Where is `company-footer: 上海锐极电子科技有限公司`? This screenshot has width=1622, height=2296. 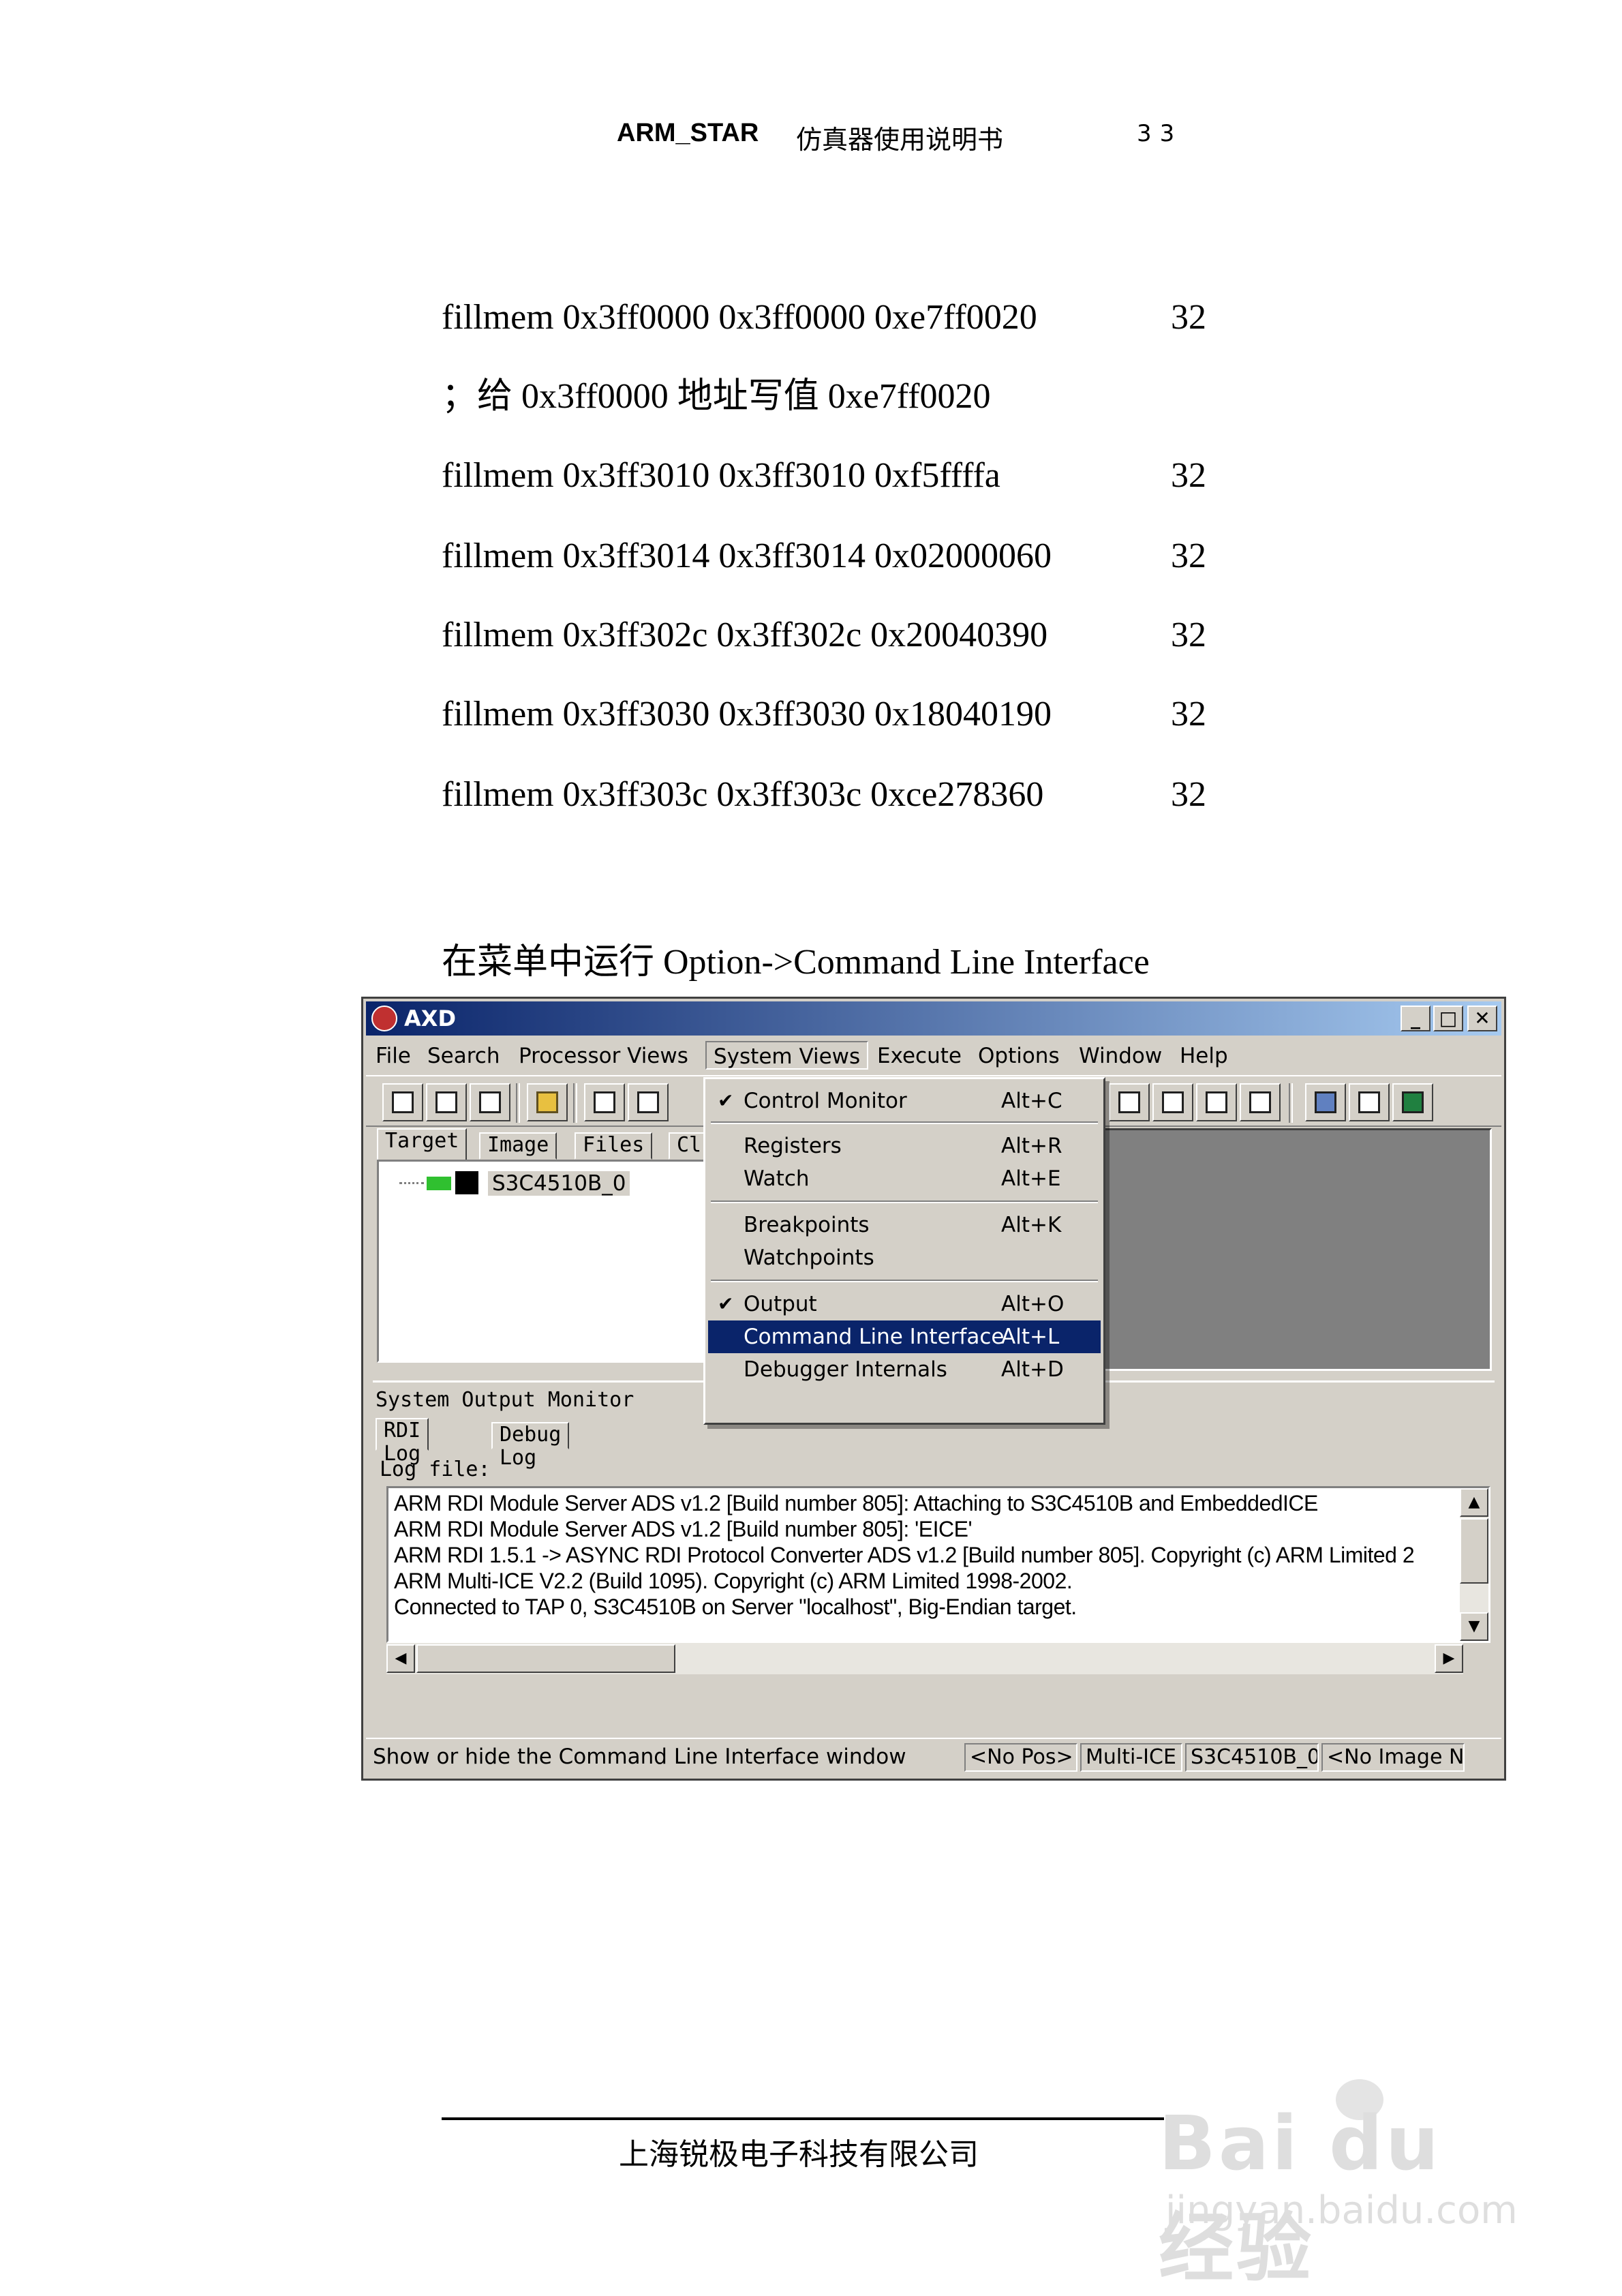 company-footer: 上海锐极电子科技有限公司 is located at coordinates (799, 2154).